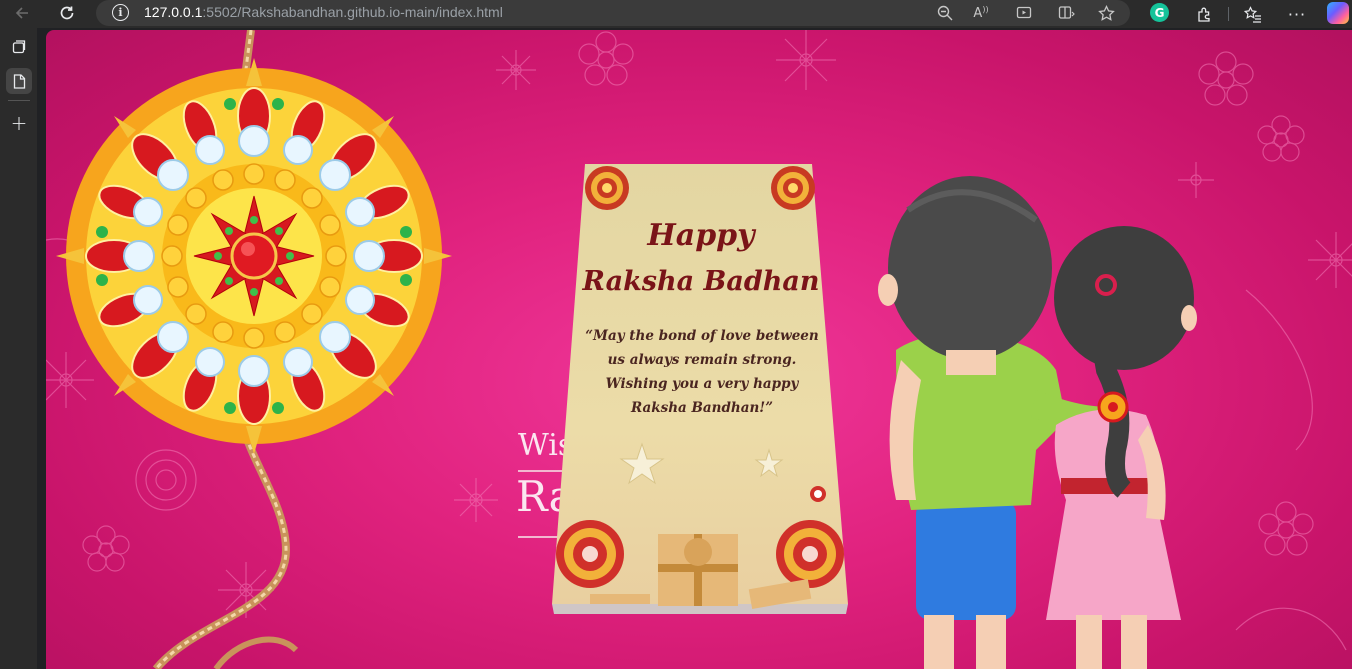 The width and height of the screenshot is (1352, 669). What do you see at coordinates (22, 13) in the screenshot?
I see `back-icon` at bounding box center [22, 13].